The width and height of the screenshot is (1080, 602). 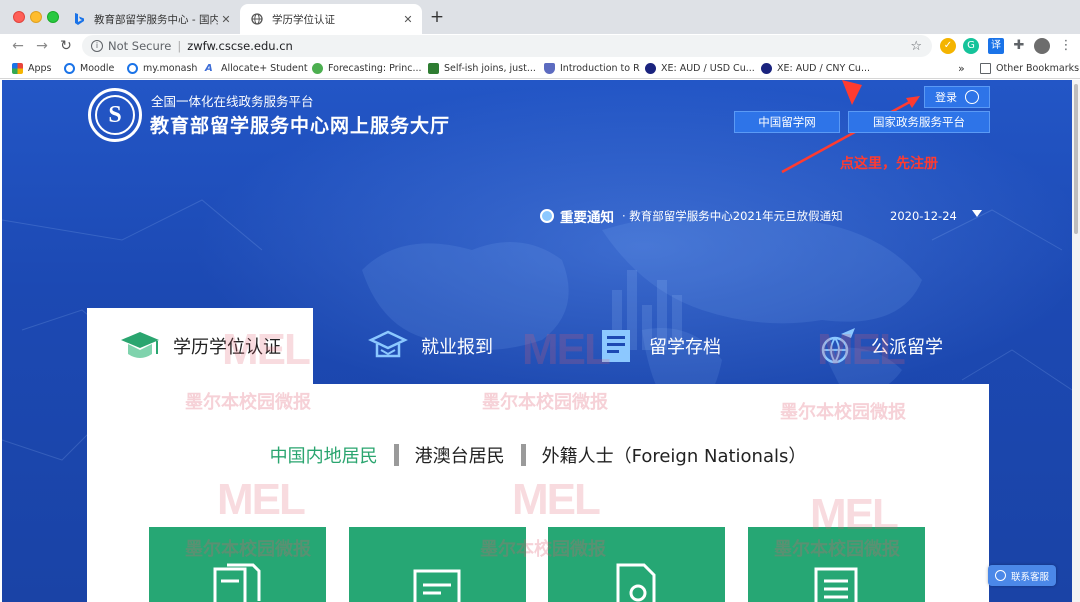 I want to click on service-tabs: 学历学位认证 就业报到 留学存档 公派留学, so click(x=538, y=346).